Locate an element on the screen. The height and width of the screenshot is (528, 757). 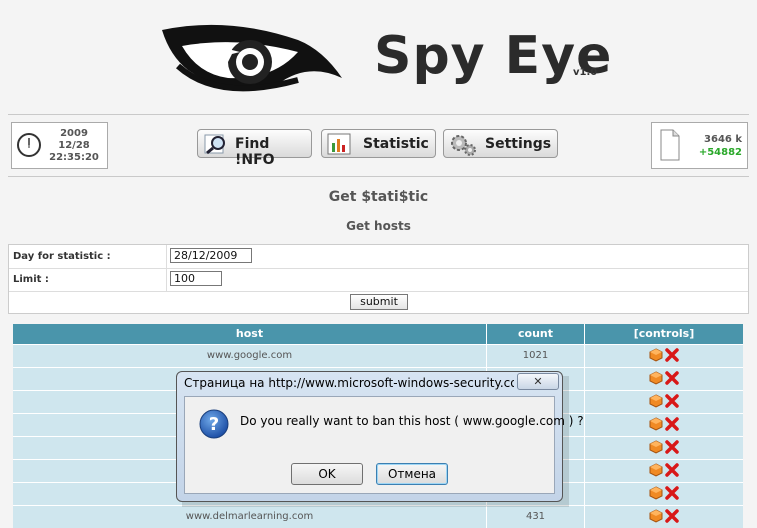
table-header: host count [controls] is located at coordinates (378, 334).